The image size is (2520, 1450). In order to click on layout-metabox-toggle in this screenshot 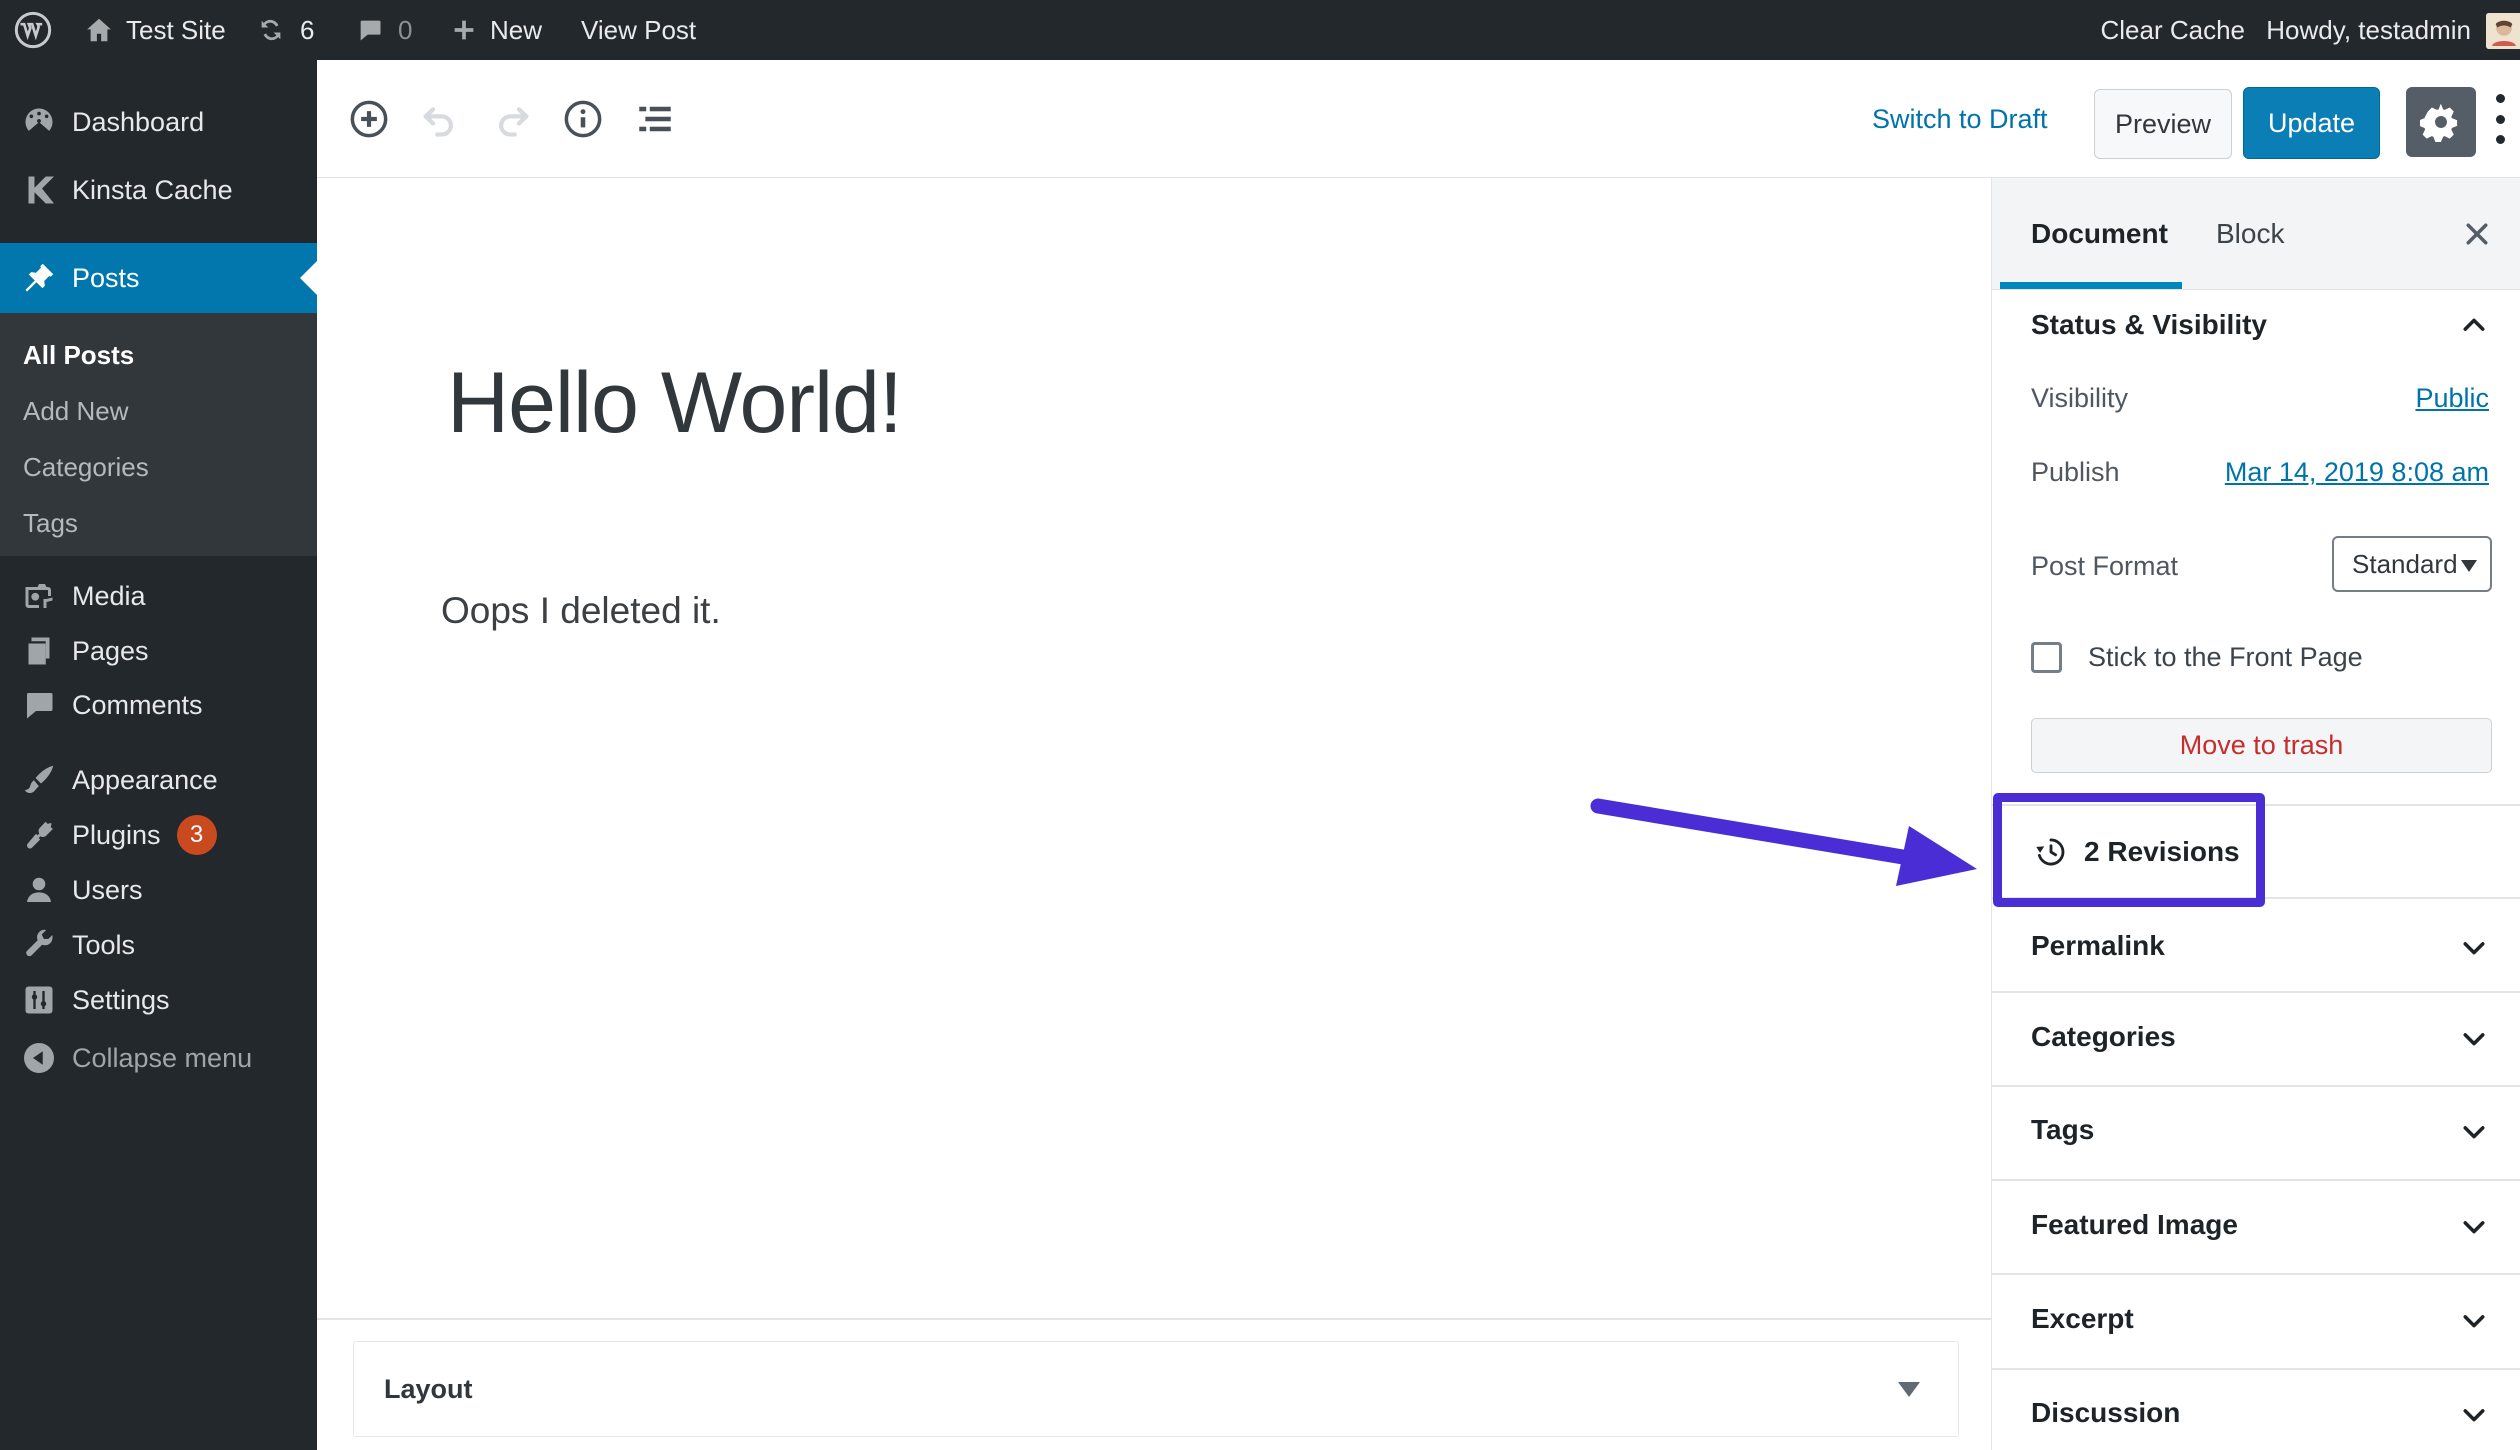, I will do `click(1909, 1389)`.